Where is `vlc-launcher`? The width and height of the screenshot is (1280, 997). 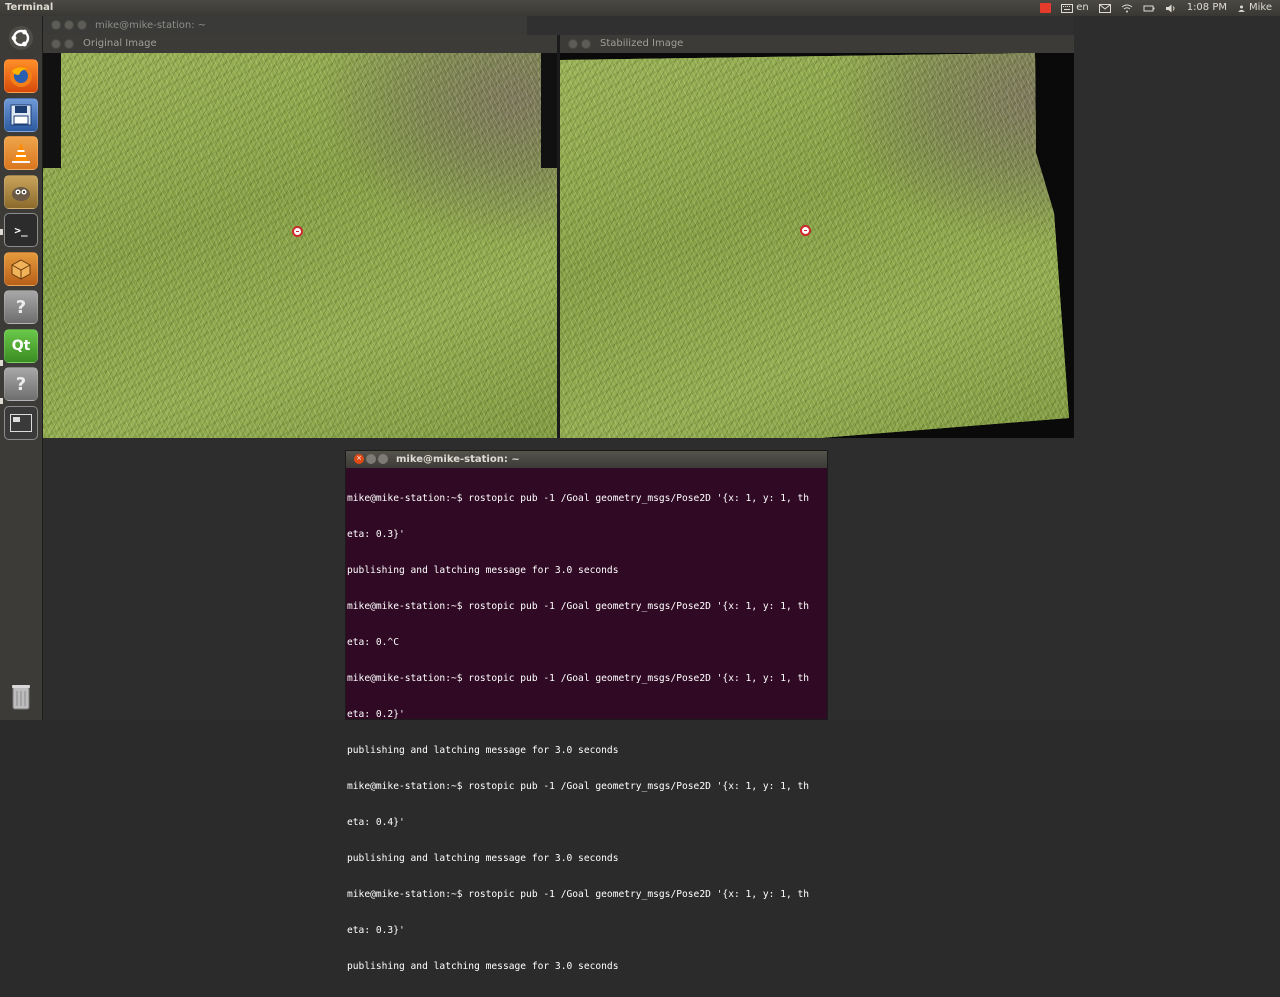
vlc-launcher is located at coordinates (21, 153).